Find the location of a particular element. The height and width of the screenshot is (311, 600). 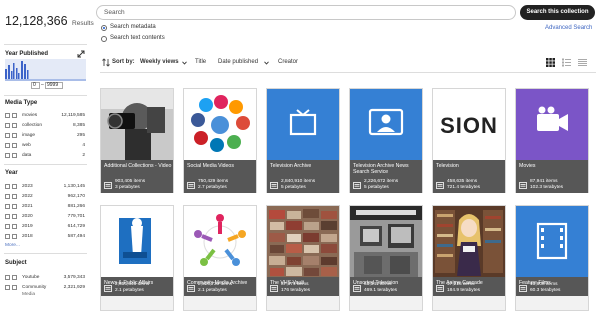

facet-year-2018: 2018 587,494 is located at coordinates (45, 237).